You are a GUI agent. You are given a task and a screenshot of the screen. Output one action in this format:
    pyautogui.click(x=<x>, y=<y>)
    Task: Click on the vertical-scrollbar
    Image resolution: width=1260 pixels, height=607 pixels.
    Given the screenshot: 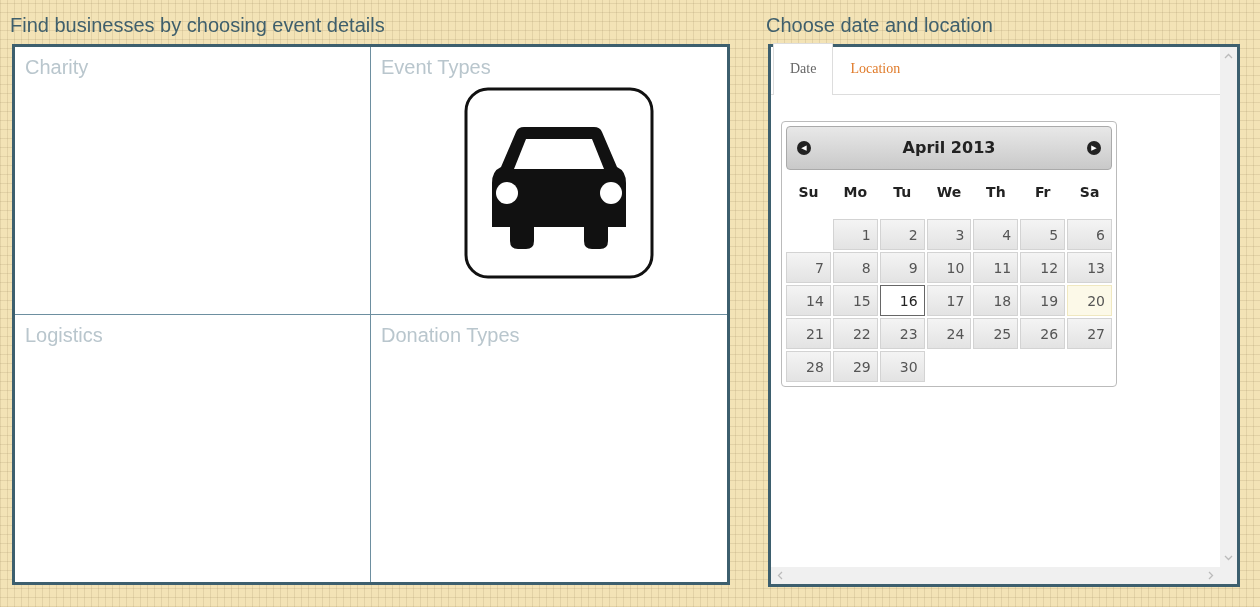 What is the action you would take?
    pyautogui.click(x=1228, y=307)
    